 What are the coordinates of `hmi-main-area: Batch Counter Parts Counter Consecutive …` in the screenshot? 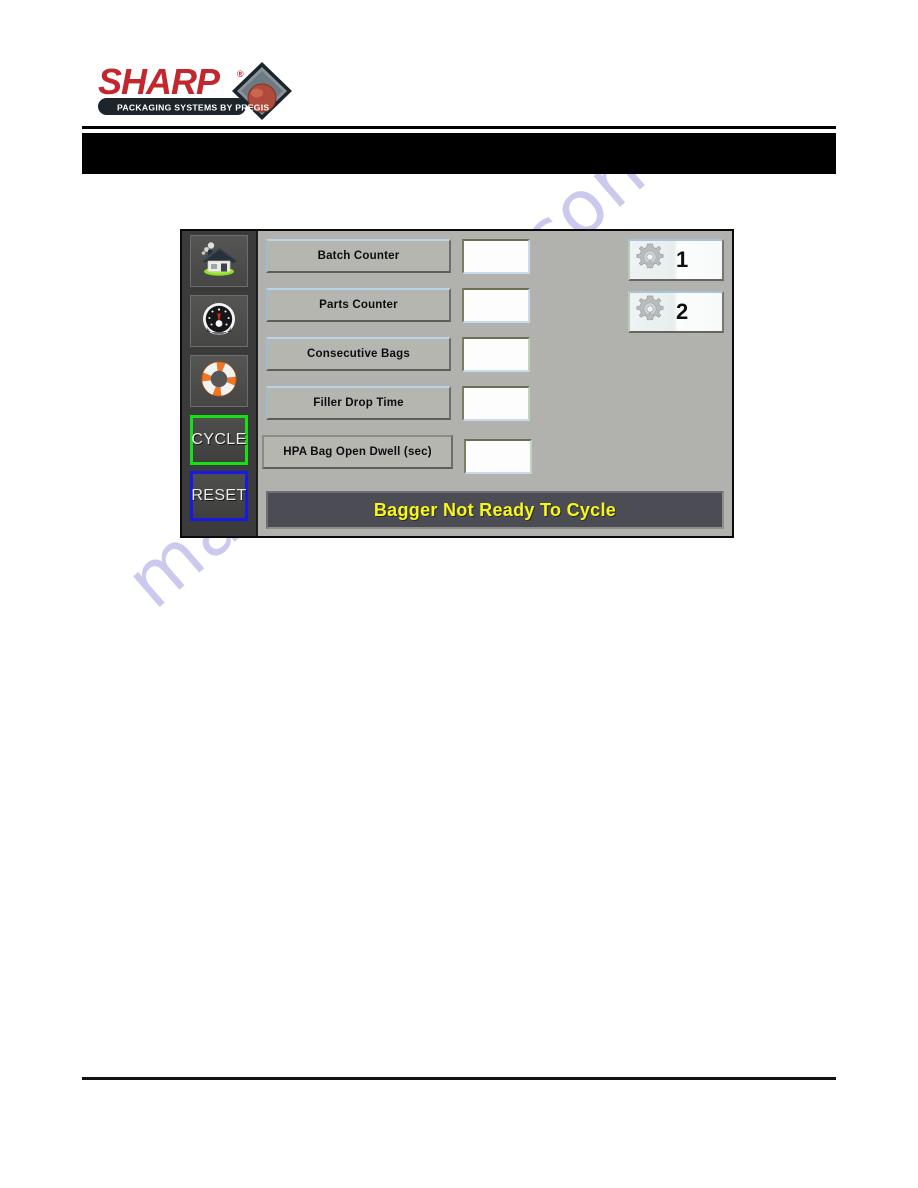 It's located at (495, 383).